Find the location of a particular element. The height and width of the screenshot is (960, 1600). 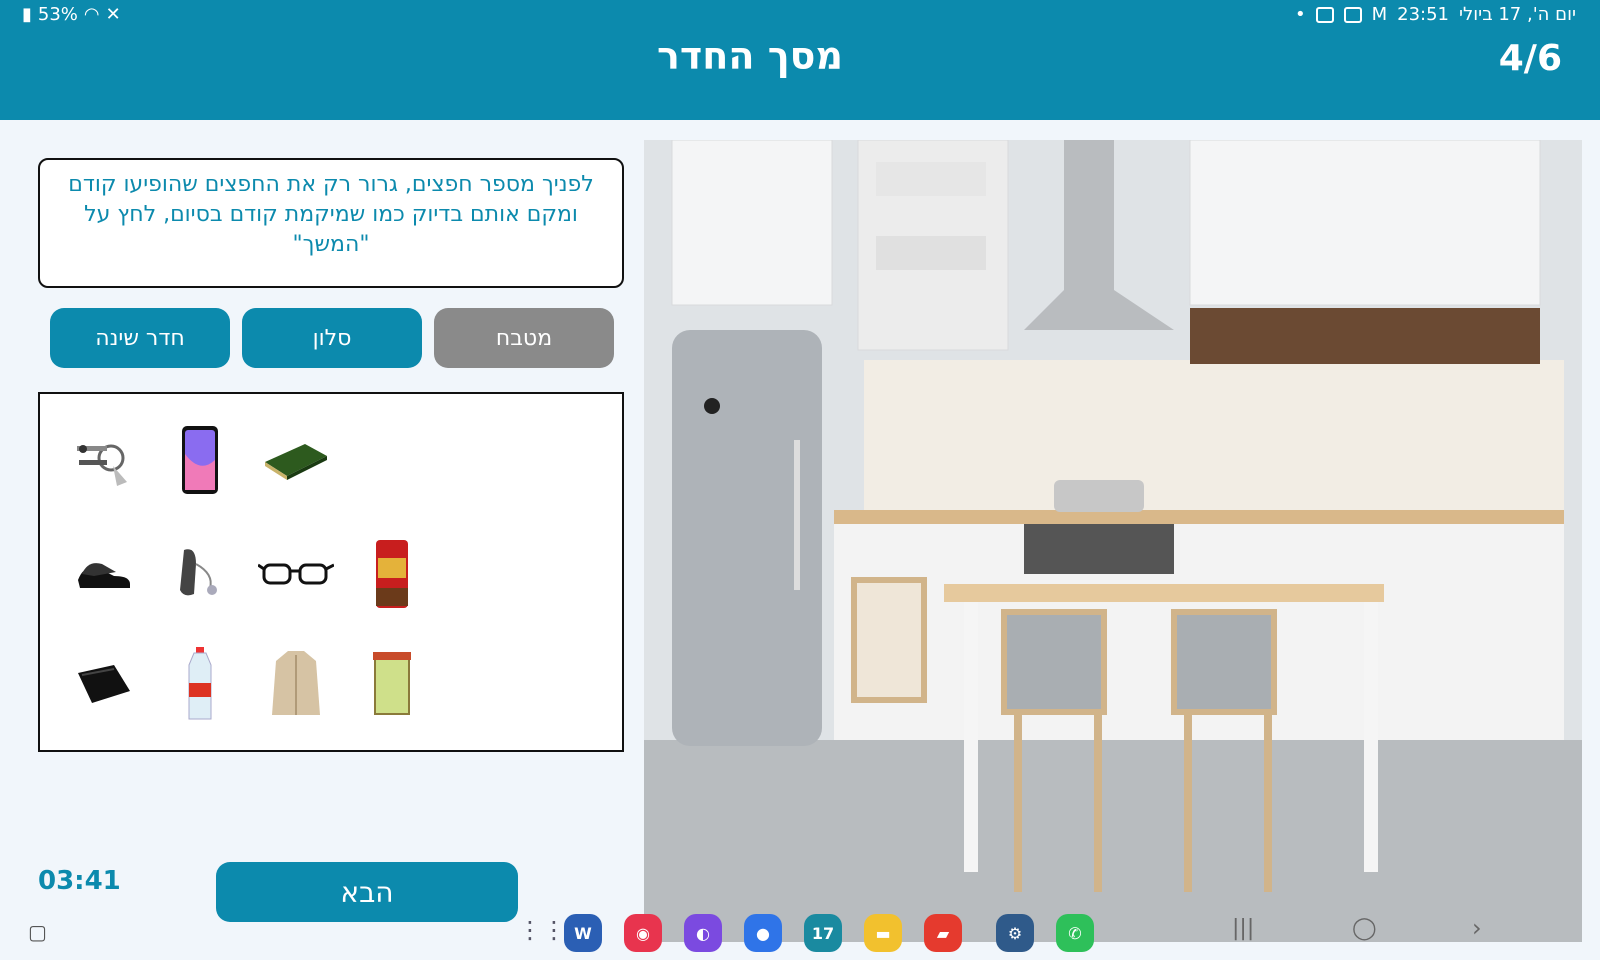

smartphone-icon is located at coordinates (200, 460).